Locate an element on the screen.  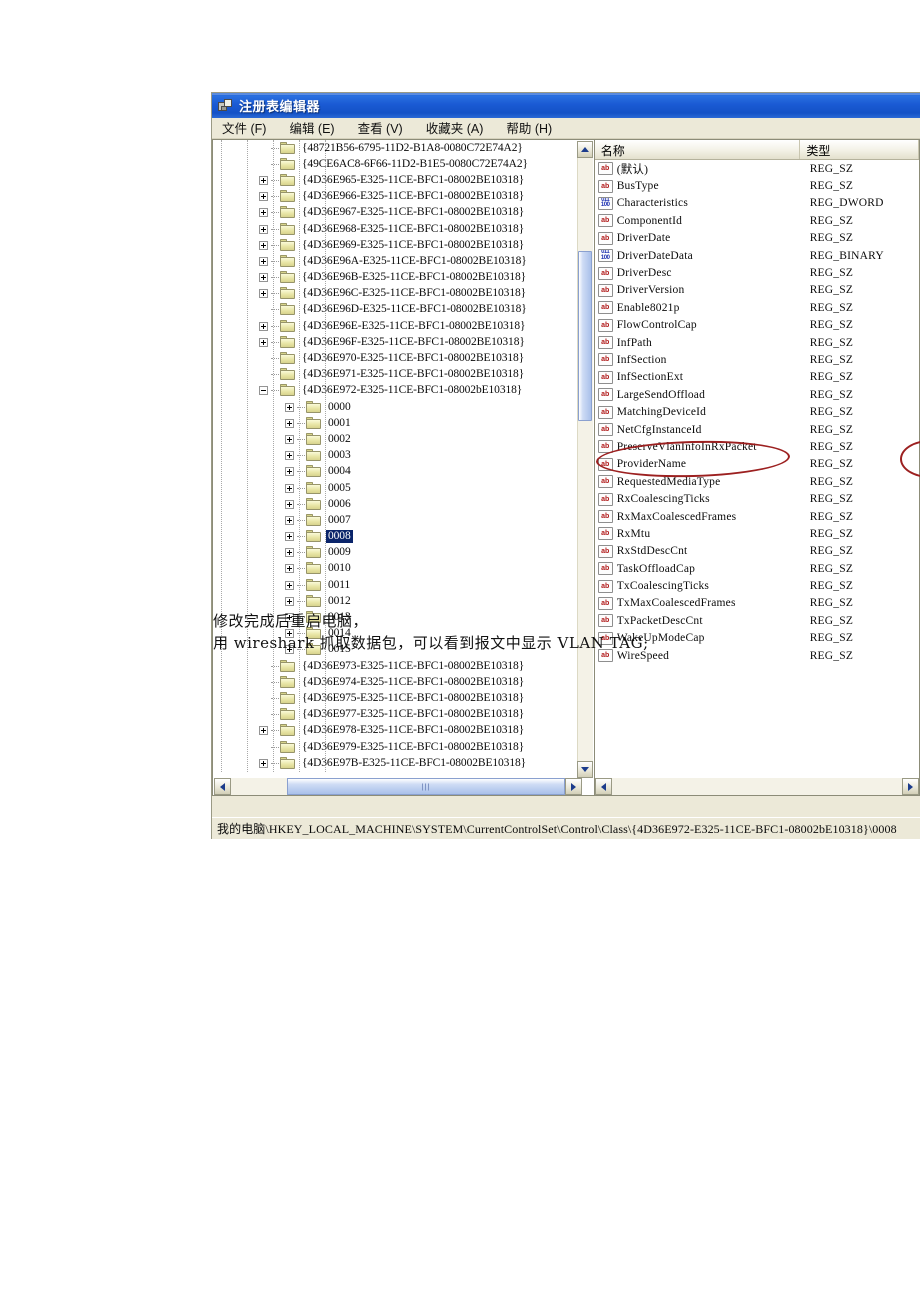
tree-vertical-scrollbar is located at coordinates (584, 459).